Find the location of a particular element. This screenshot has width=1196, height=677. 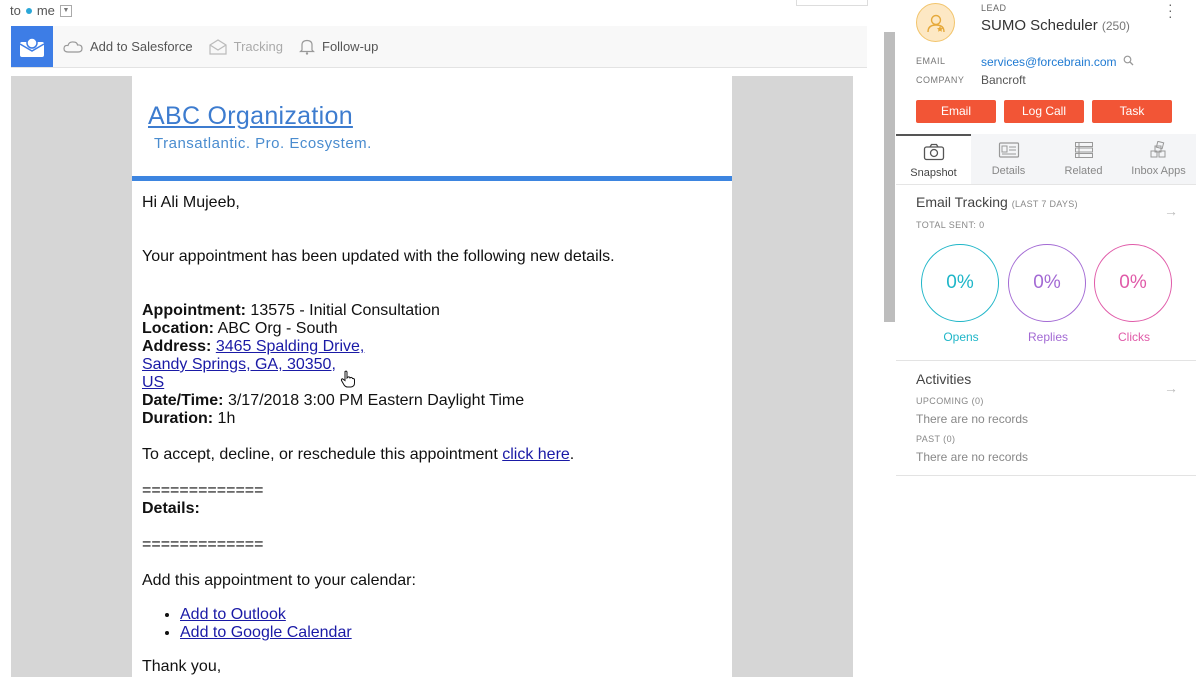

replies-label: Replies is located at coordinates (1048, 337).